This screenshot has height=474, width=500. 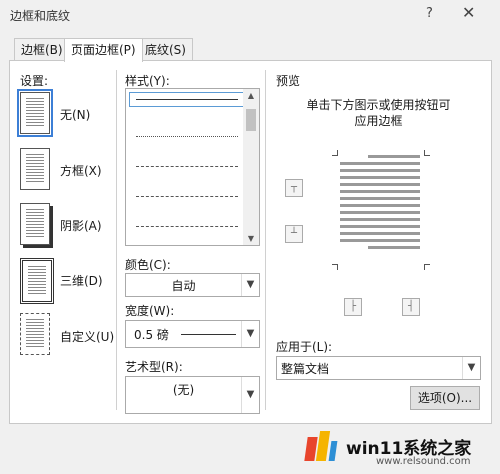 What do you see at coordinates (187, 99) in the screenshot?
I see `line-style-solid` at bounding box center [187, 99].